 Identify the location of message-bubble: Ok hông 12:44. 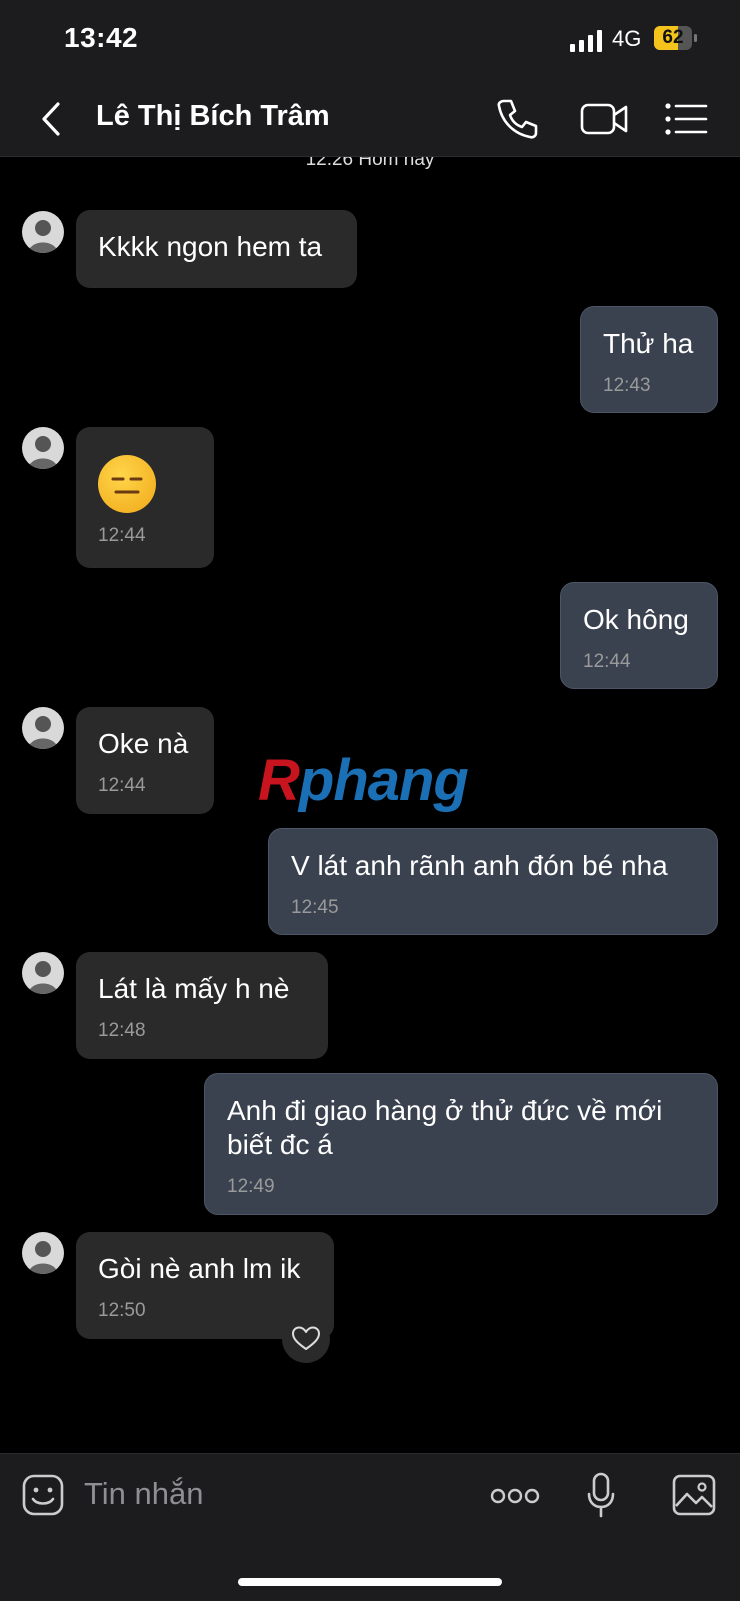
(639, 635).